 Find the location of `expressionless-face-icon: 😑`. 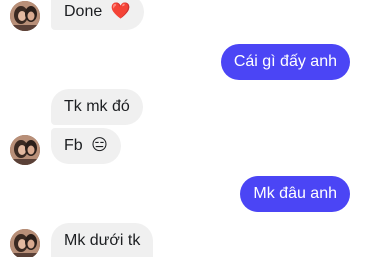

expressionless-face-icon: 😑 is located at coordinates (99, 145).